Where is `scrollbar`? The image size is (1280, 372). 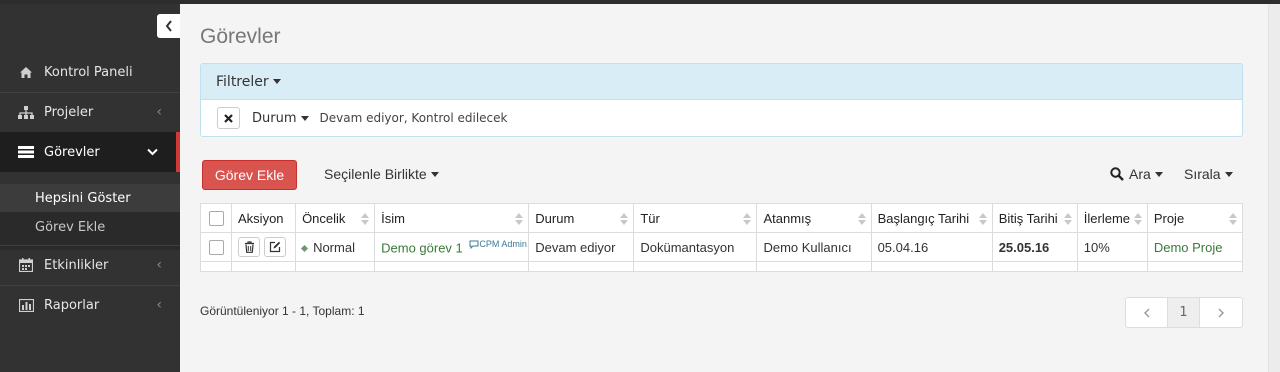
scrollbar is located at coordinates (1274, 188).